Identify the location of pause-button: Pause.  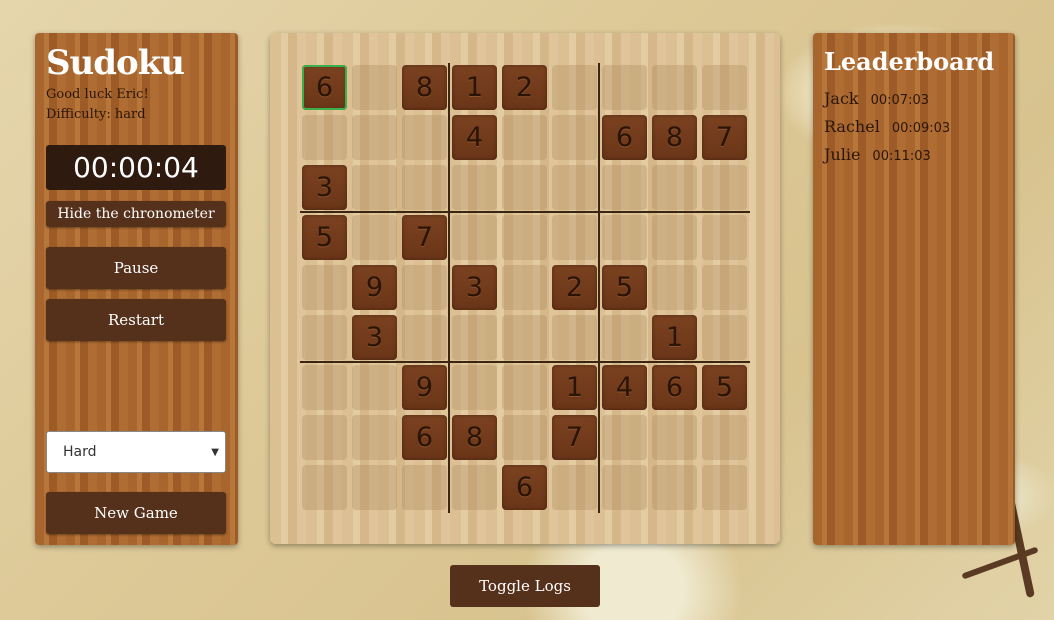
(136, 268).